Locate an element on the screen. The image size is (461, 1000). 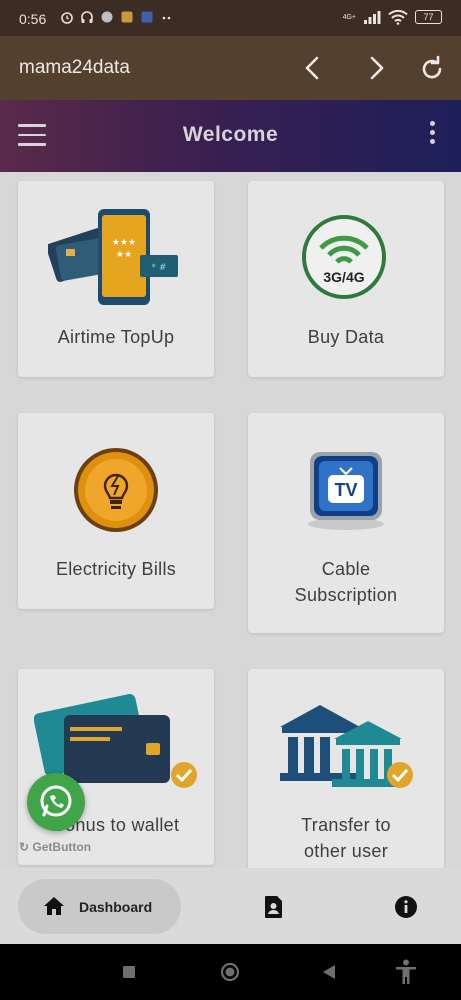
home-icon is located at coordinates (54, 906).